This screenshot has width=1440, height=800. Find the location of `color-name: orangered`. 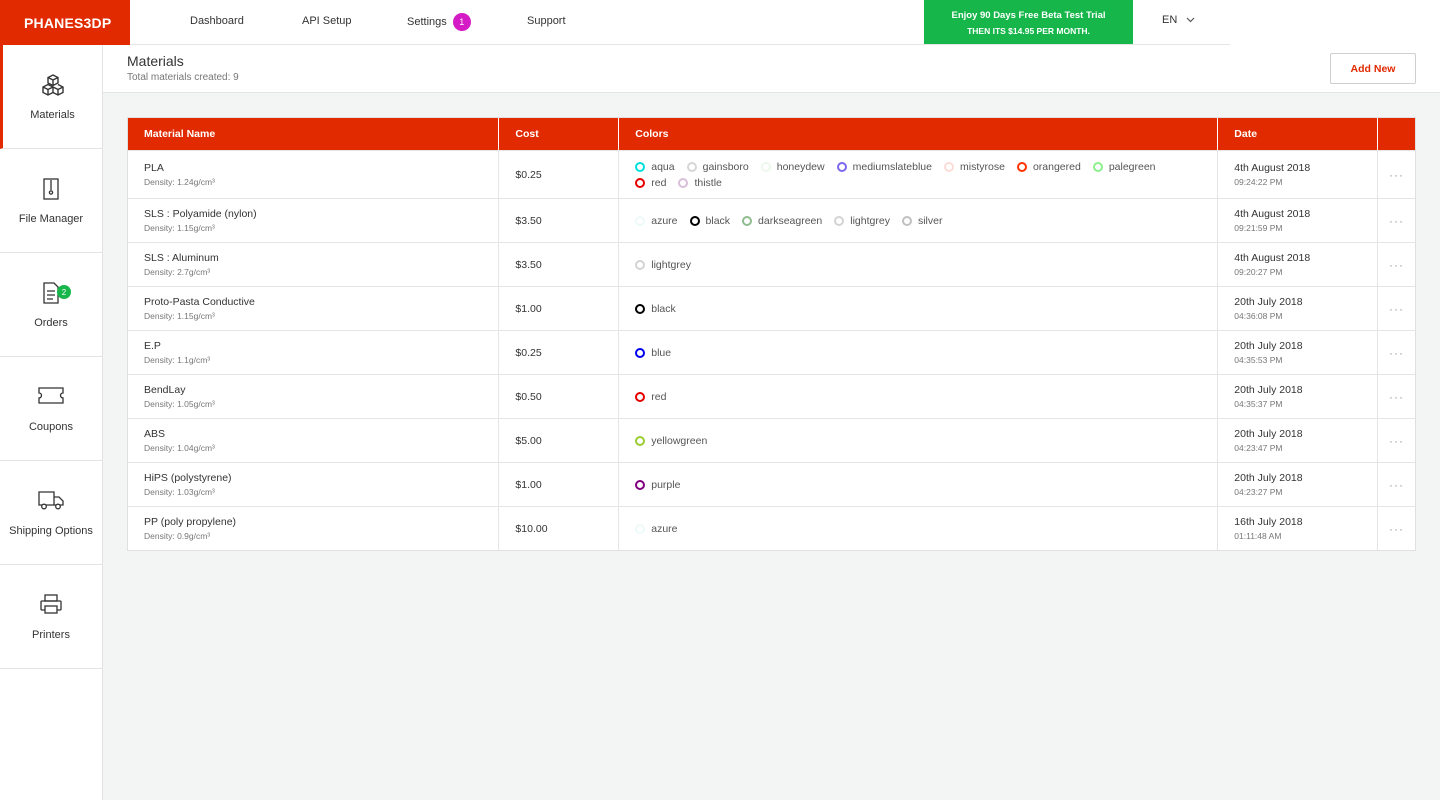

color-name: orangered is located at coordinates (1056, 166).